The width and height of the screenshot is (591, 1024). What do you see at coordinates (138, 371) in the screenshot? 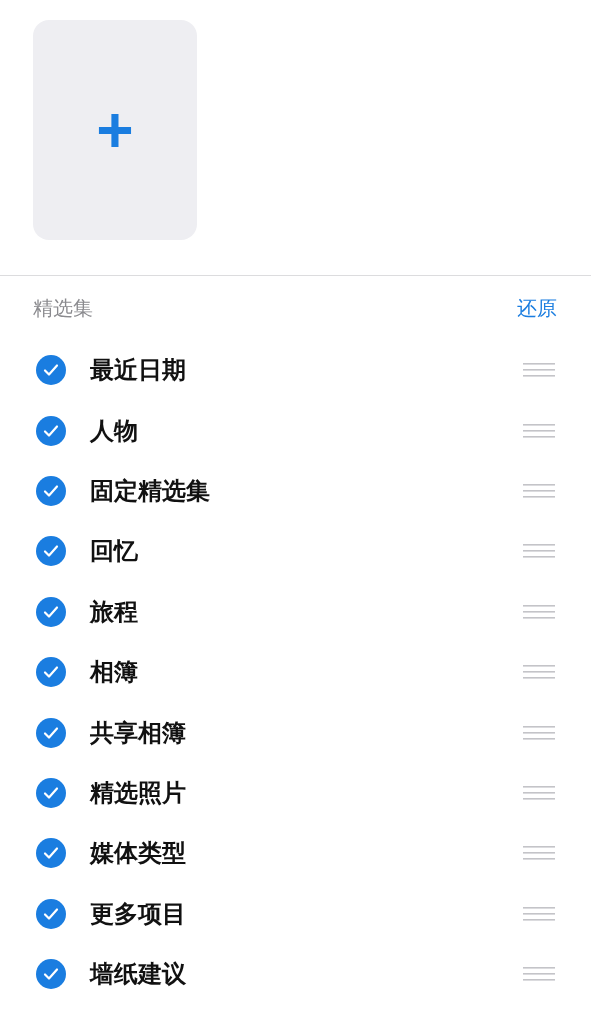
I see `item-label: 最近日期` at bounding box center [138, 371].